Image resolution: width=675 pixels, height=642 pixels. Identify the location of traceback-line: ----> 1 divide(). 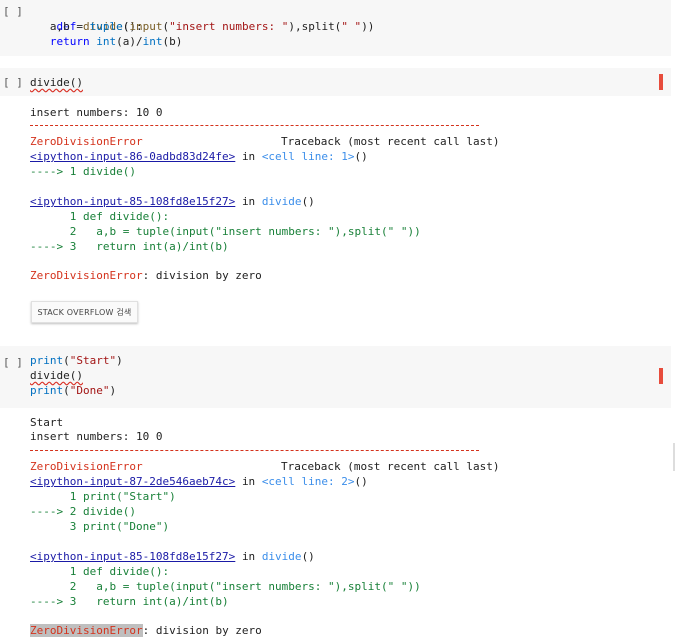
(83, 171).